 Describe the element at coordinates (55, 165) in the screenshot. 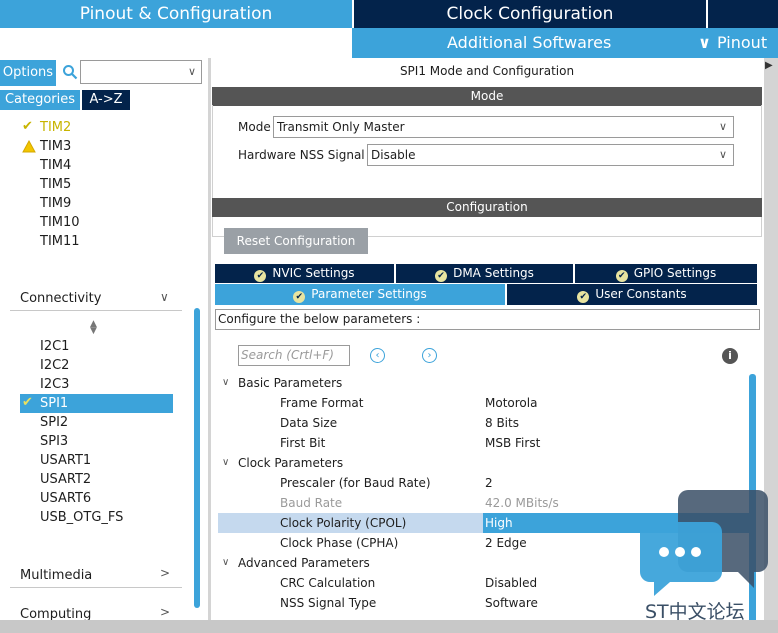

I see `tree-item-tim4: TIM4` at that location.